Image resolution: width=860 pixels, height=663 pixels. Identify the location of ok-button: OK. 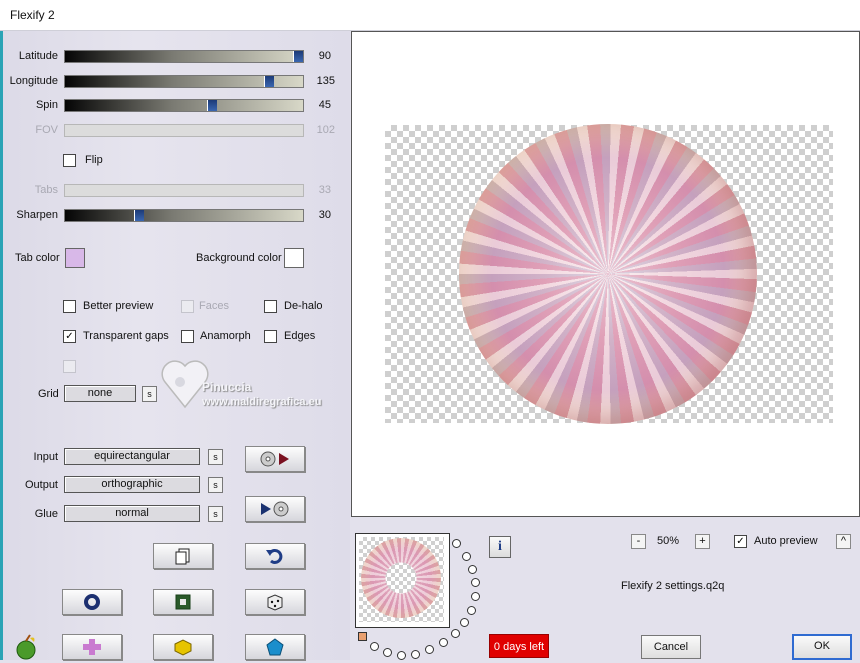
(822, 647).